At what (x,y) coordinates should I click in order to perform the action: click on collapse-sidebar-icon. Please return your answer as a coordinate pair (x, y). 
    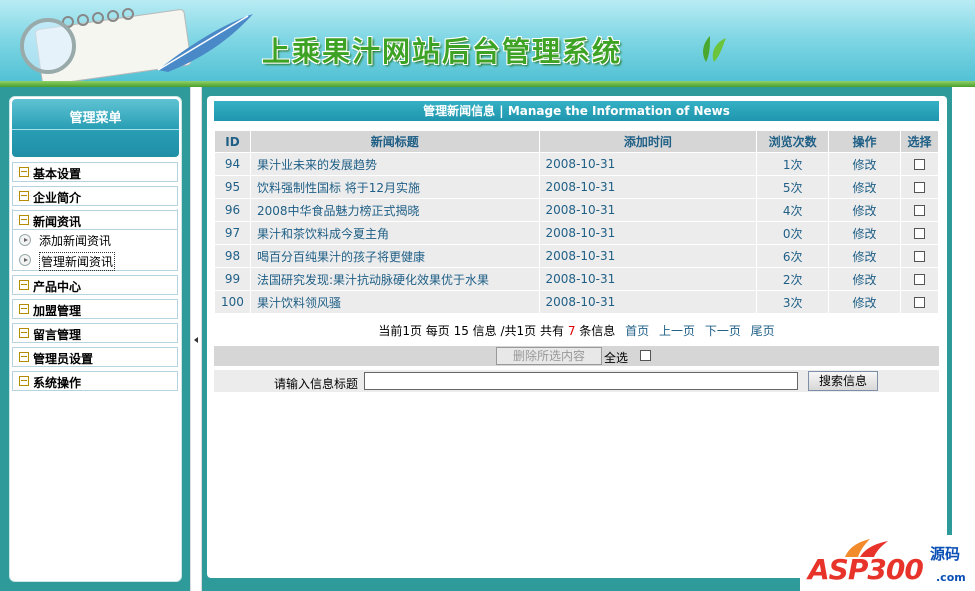
    Looking at the image, I should click on (196, 340).